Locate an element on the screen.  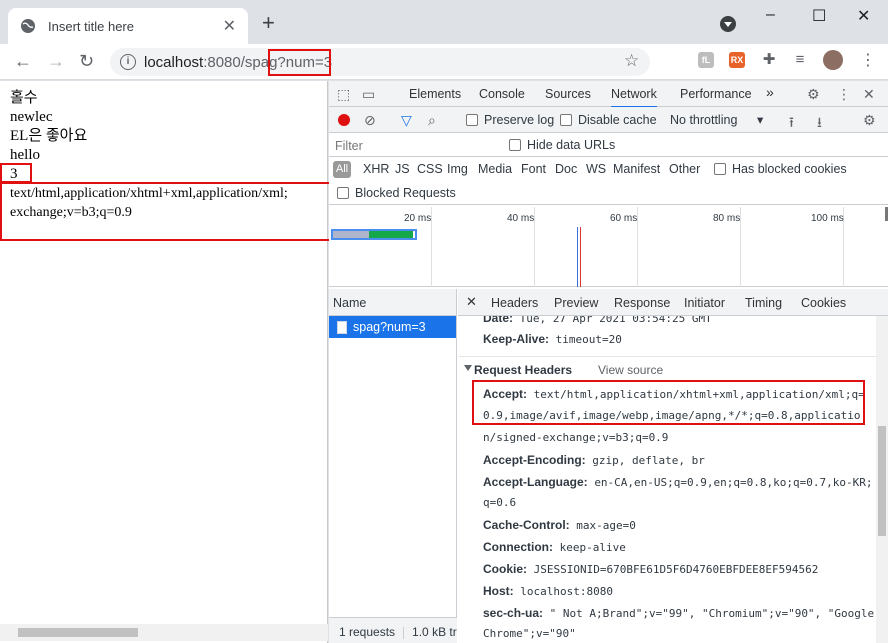
filter-input: Filter is located at coordinates (349, 146).